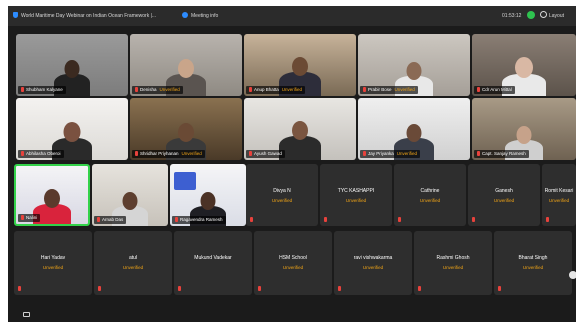  What do you see at coordinates (356, 191) in the screenshot?
I see `participant-name: TYC KASHAPPI` at bounding box center [356, 191].